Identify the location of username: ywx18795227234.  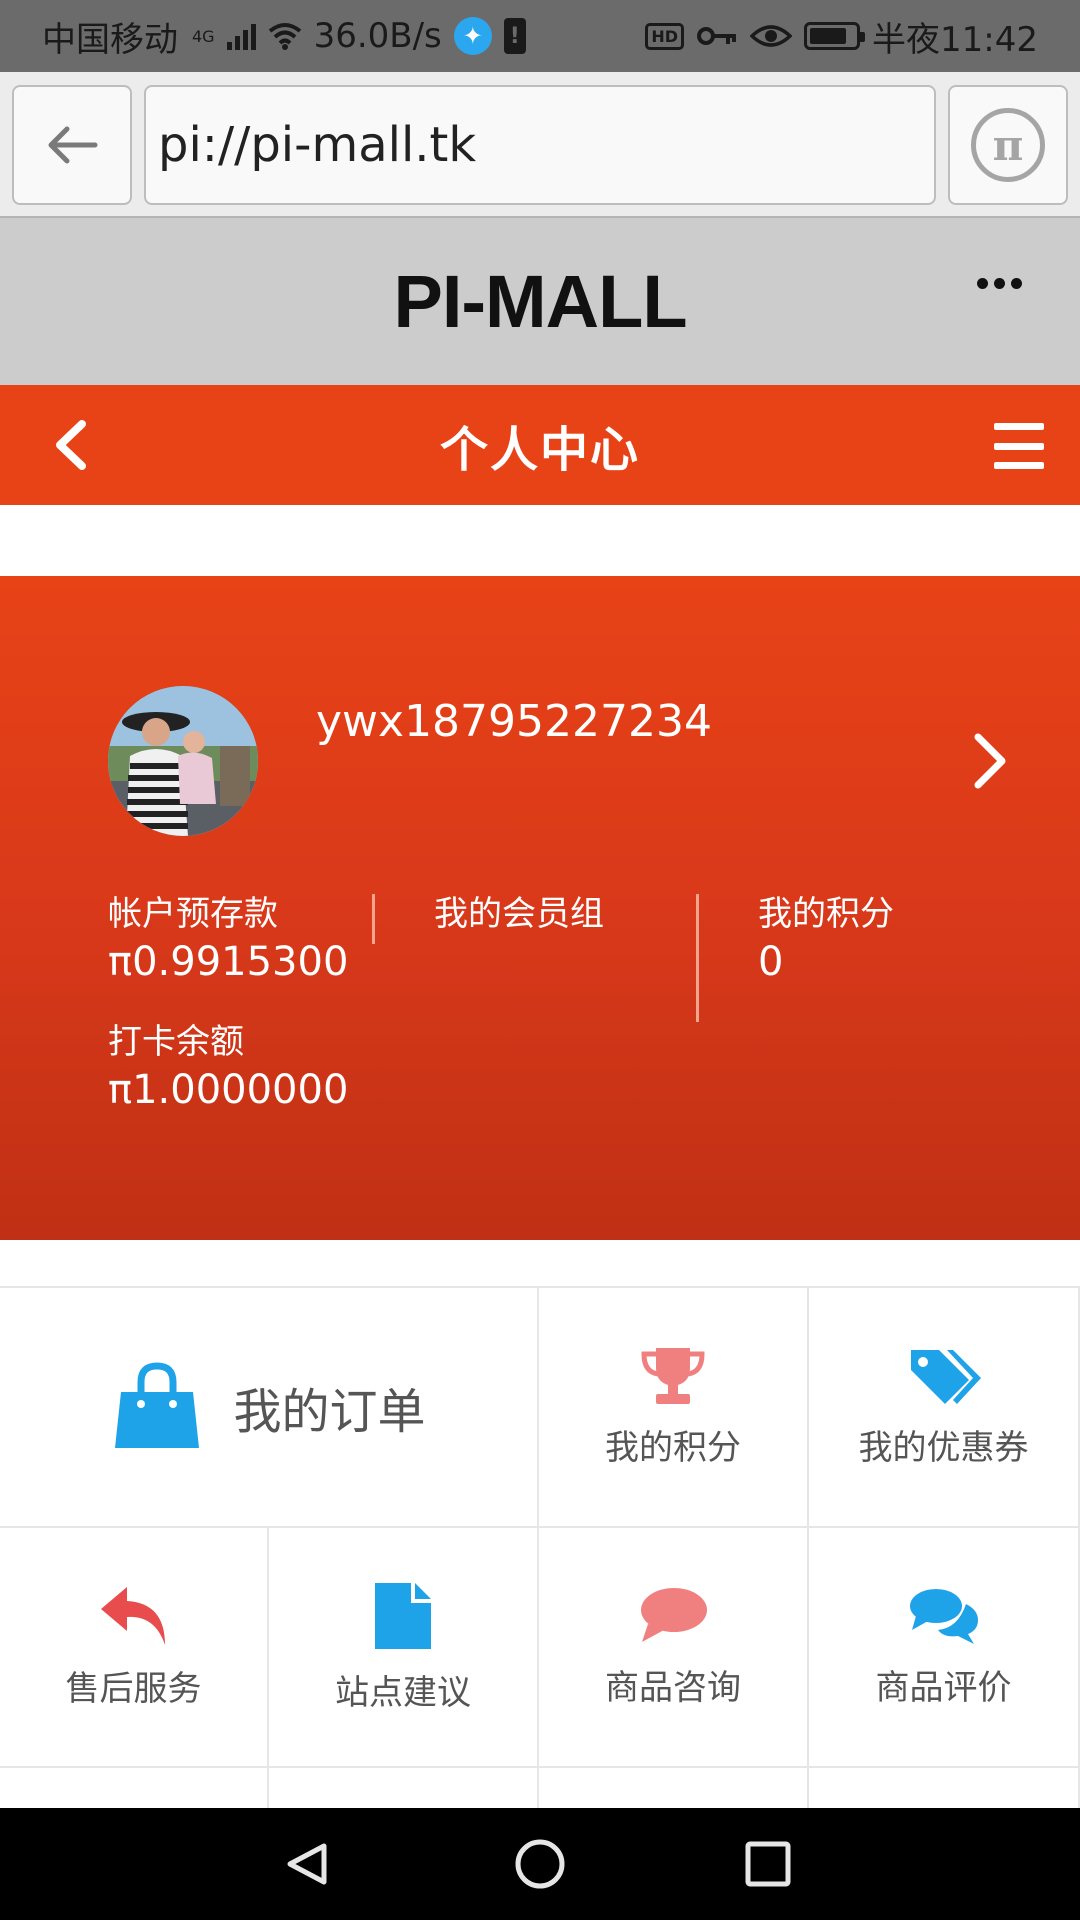
(514, 721).